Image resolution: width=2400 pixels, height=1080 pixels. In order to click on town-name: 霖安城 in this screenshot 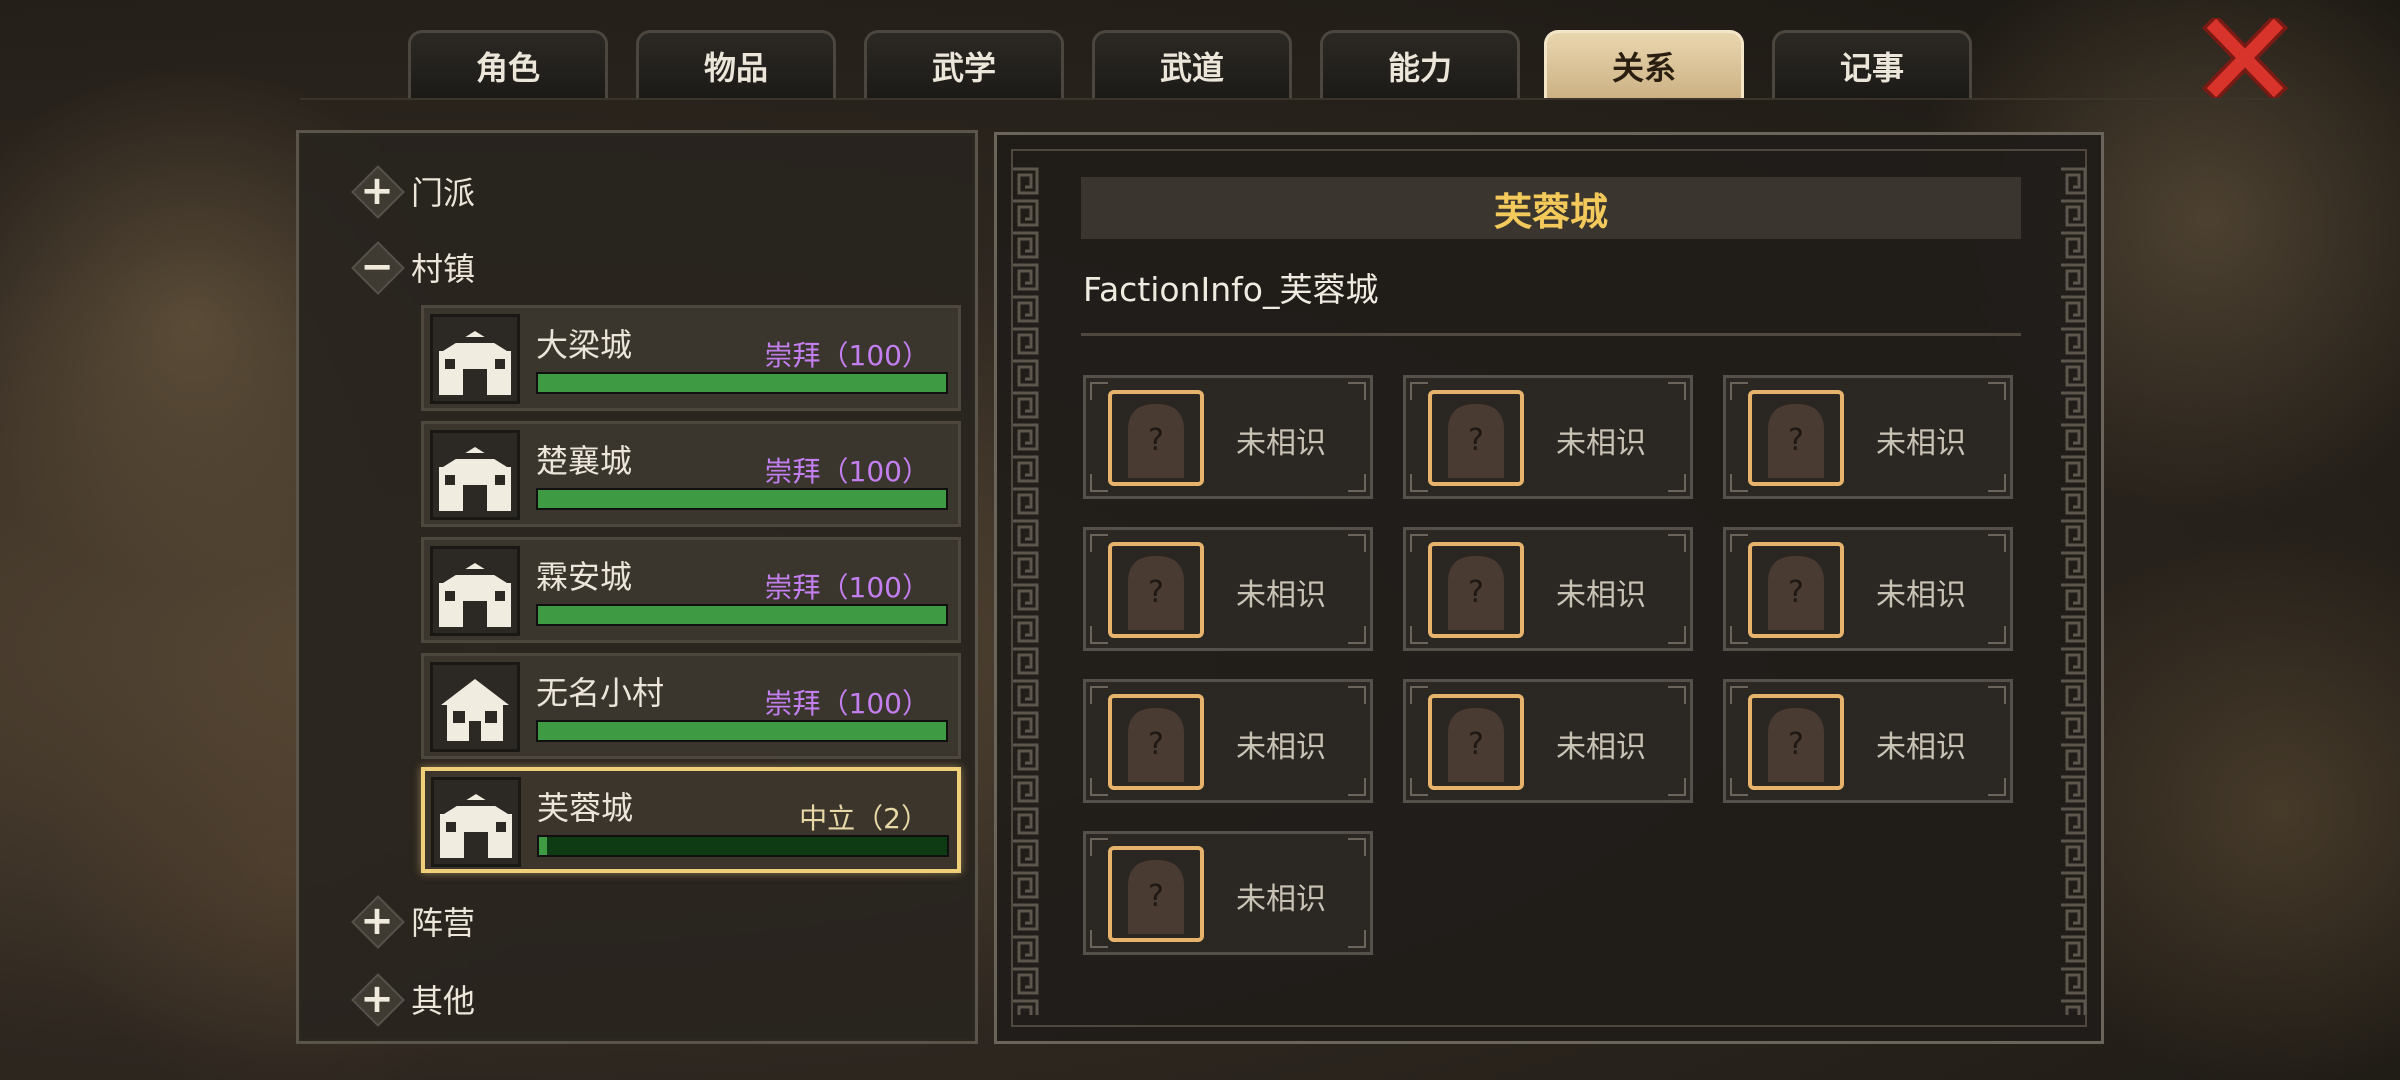, I will do `click(584, 577)`.